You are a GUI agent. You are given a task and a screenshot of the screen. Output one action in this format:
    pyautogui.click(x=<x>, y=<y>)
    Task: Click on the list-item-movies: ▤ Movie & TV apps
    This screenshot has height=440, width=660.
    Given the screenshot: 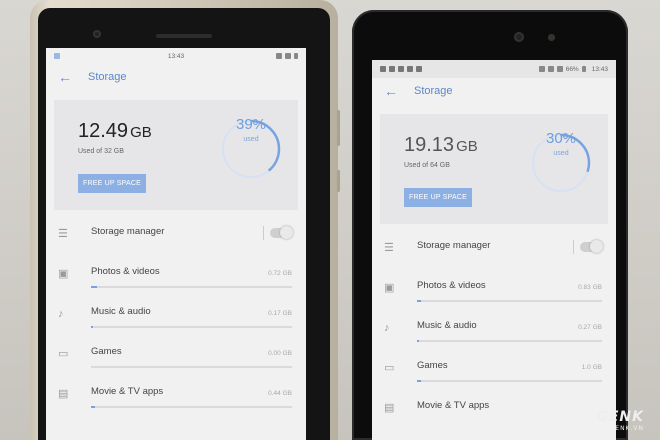 What is the action you would take?
    pyautogui.click(x=494, y=412)
    